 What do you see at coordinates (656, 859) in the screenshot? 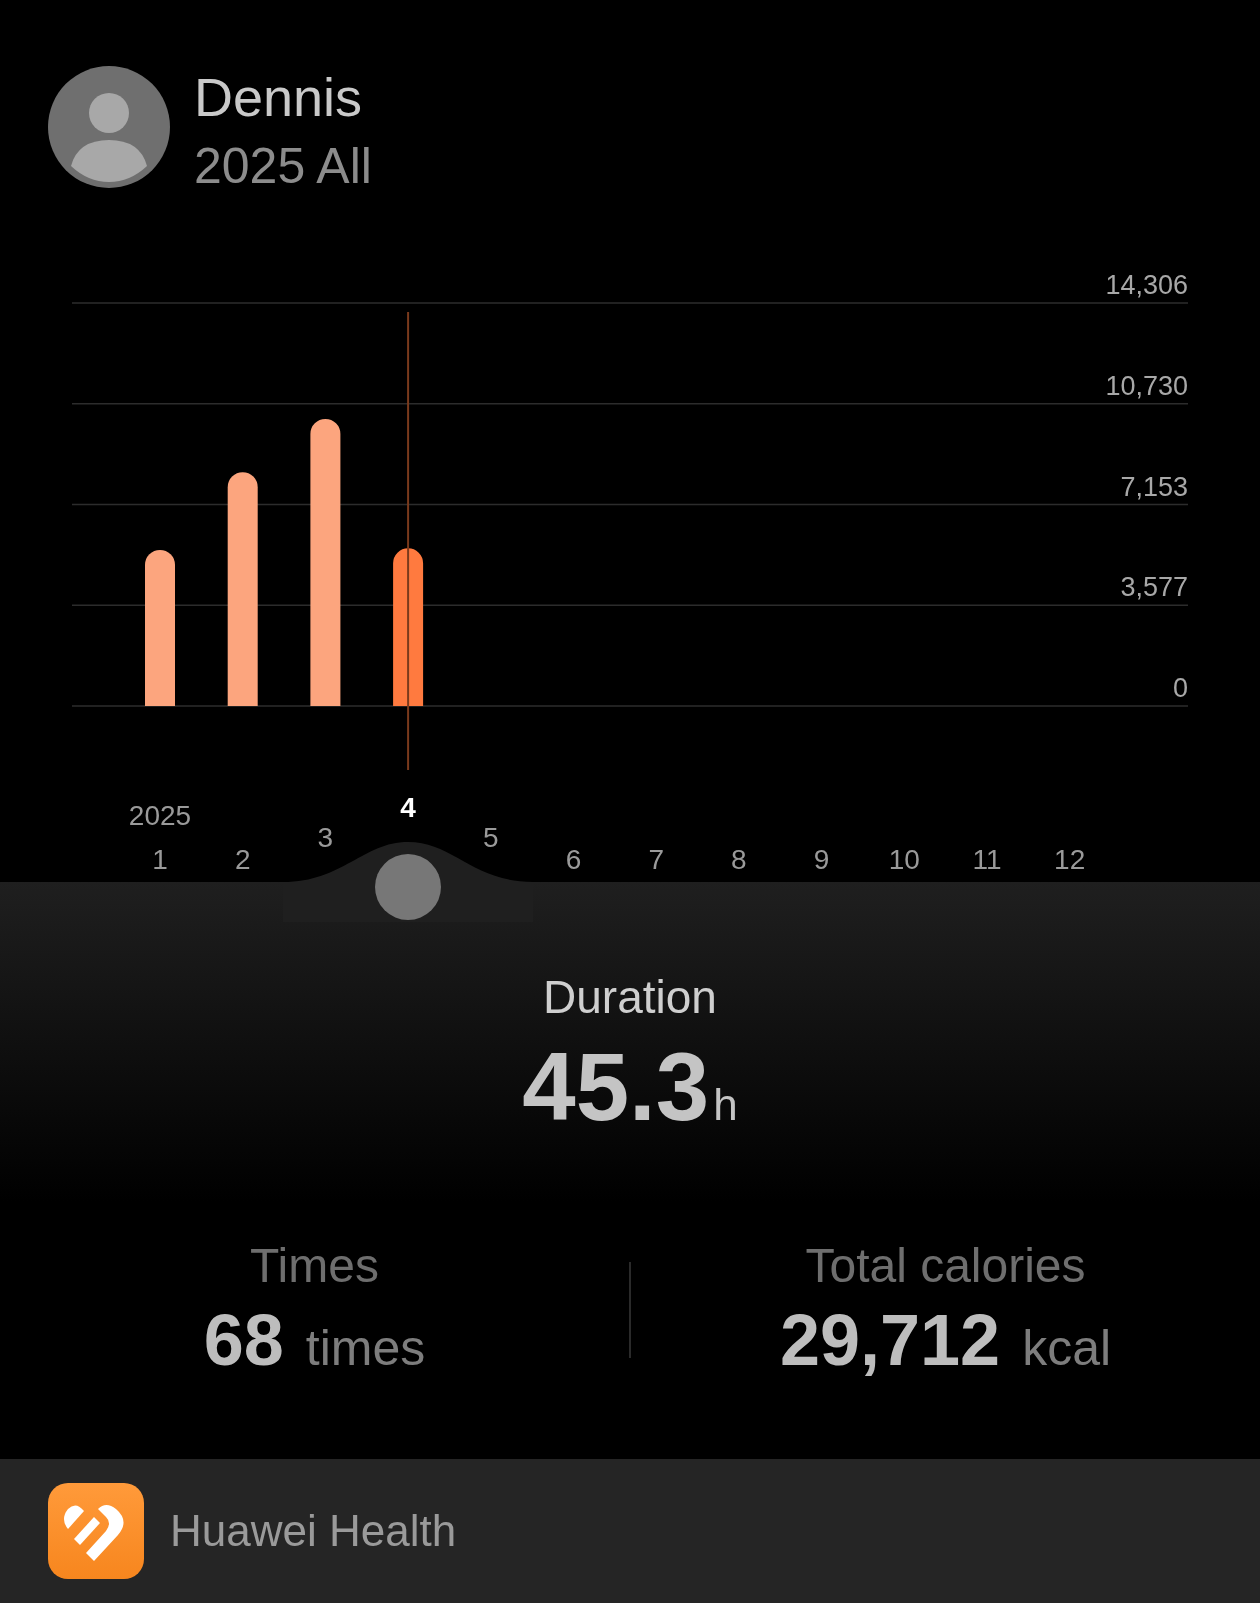
I see `month-tab: 7` at bounding box center [656, 859].